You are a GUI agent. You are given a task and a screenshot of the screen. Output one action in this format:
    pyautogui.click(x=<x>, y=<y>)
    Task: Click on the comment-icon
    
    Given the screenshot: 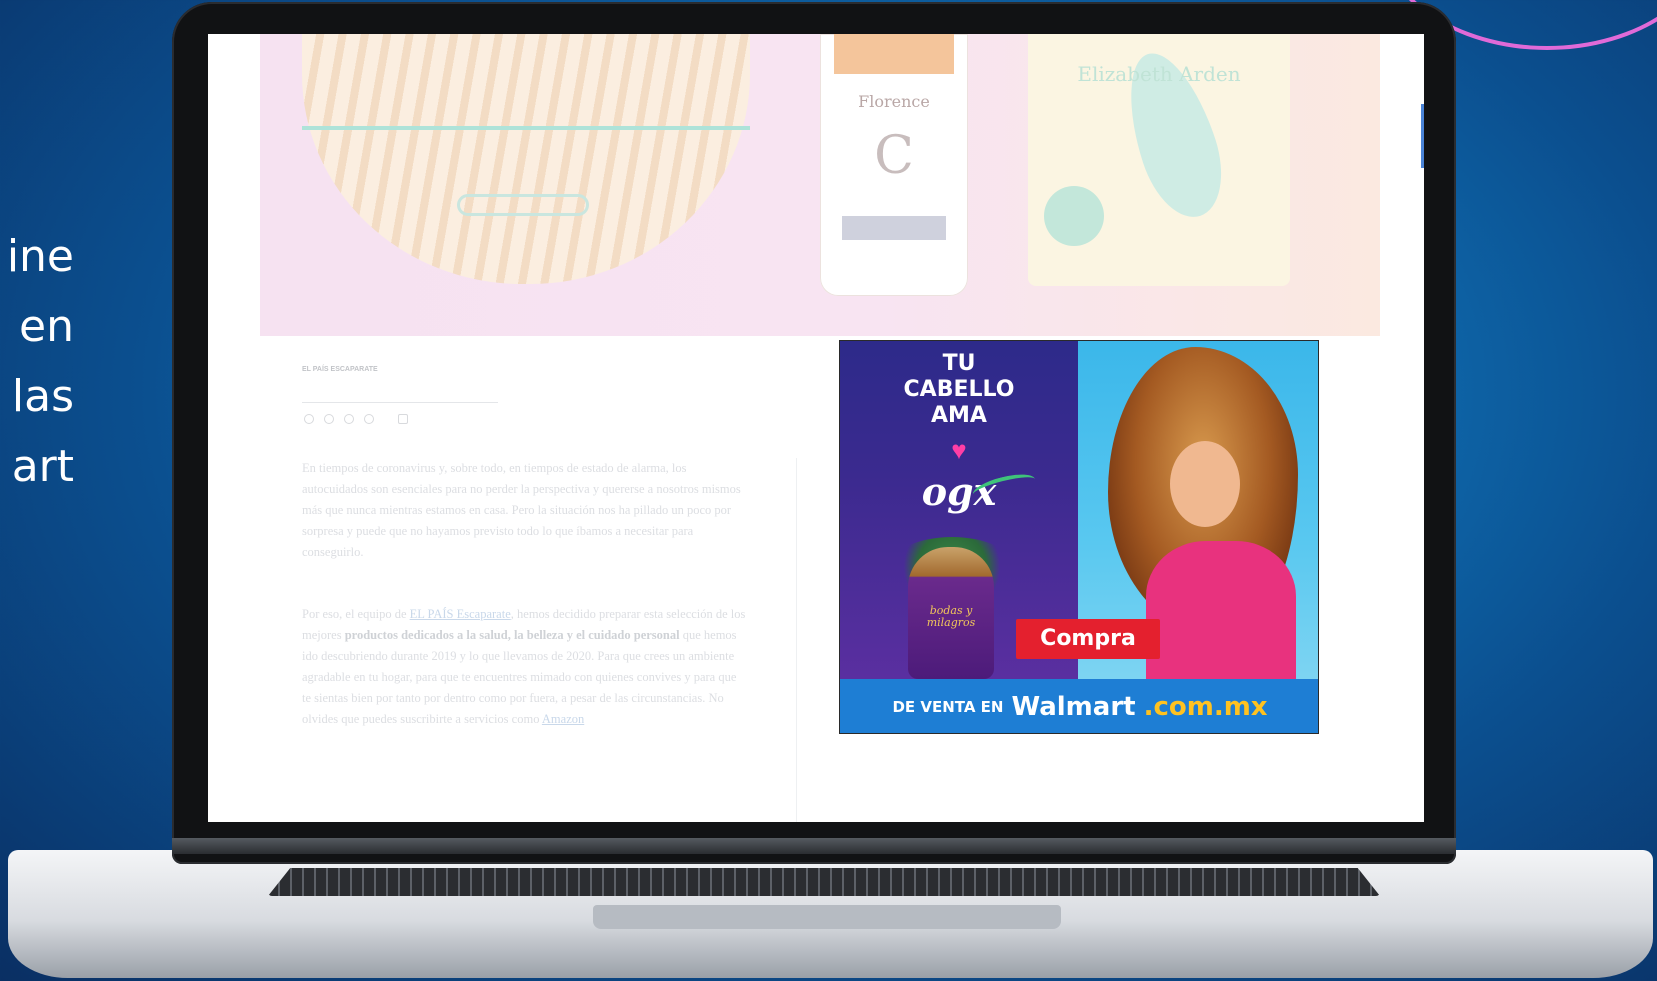 What is the action you would take?
    pyautogui.click(x=403, y=419)
    